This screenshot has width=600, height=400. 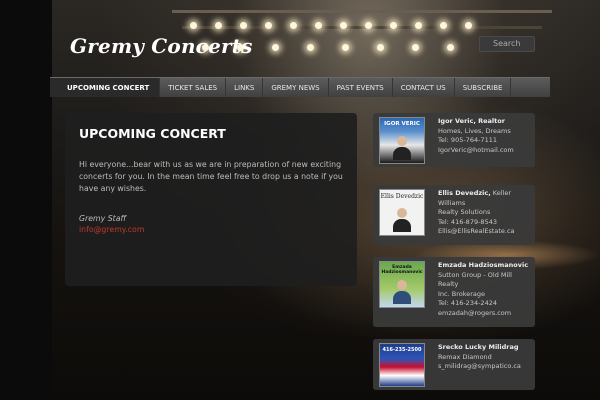 I want to click on sponsor-name: Ellis Devedzic,, so click(x=464, y=193).